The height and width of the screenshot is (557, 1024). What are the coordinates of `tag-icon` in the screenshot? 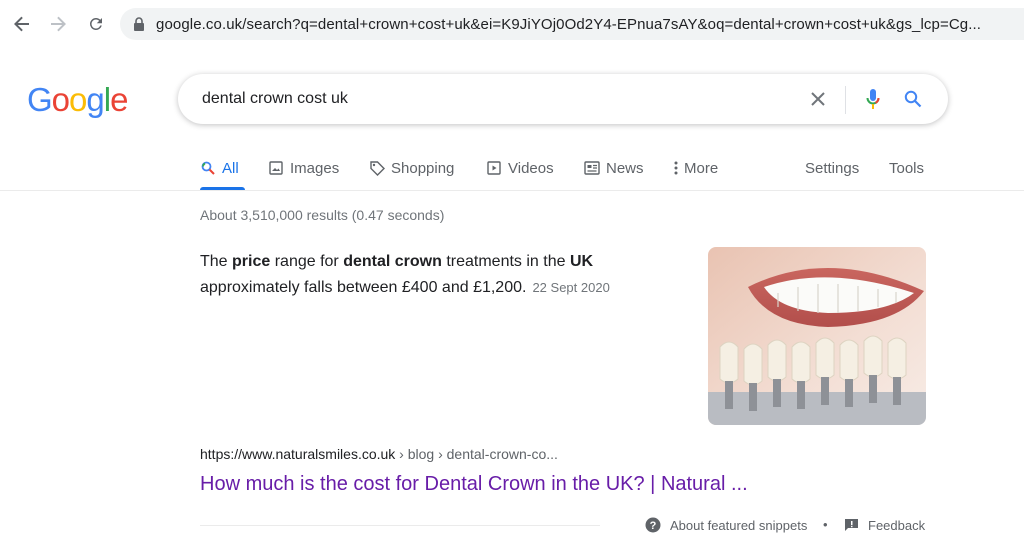 It's located at (377, 168).